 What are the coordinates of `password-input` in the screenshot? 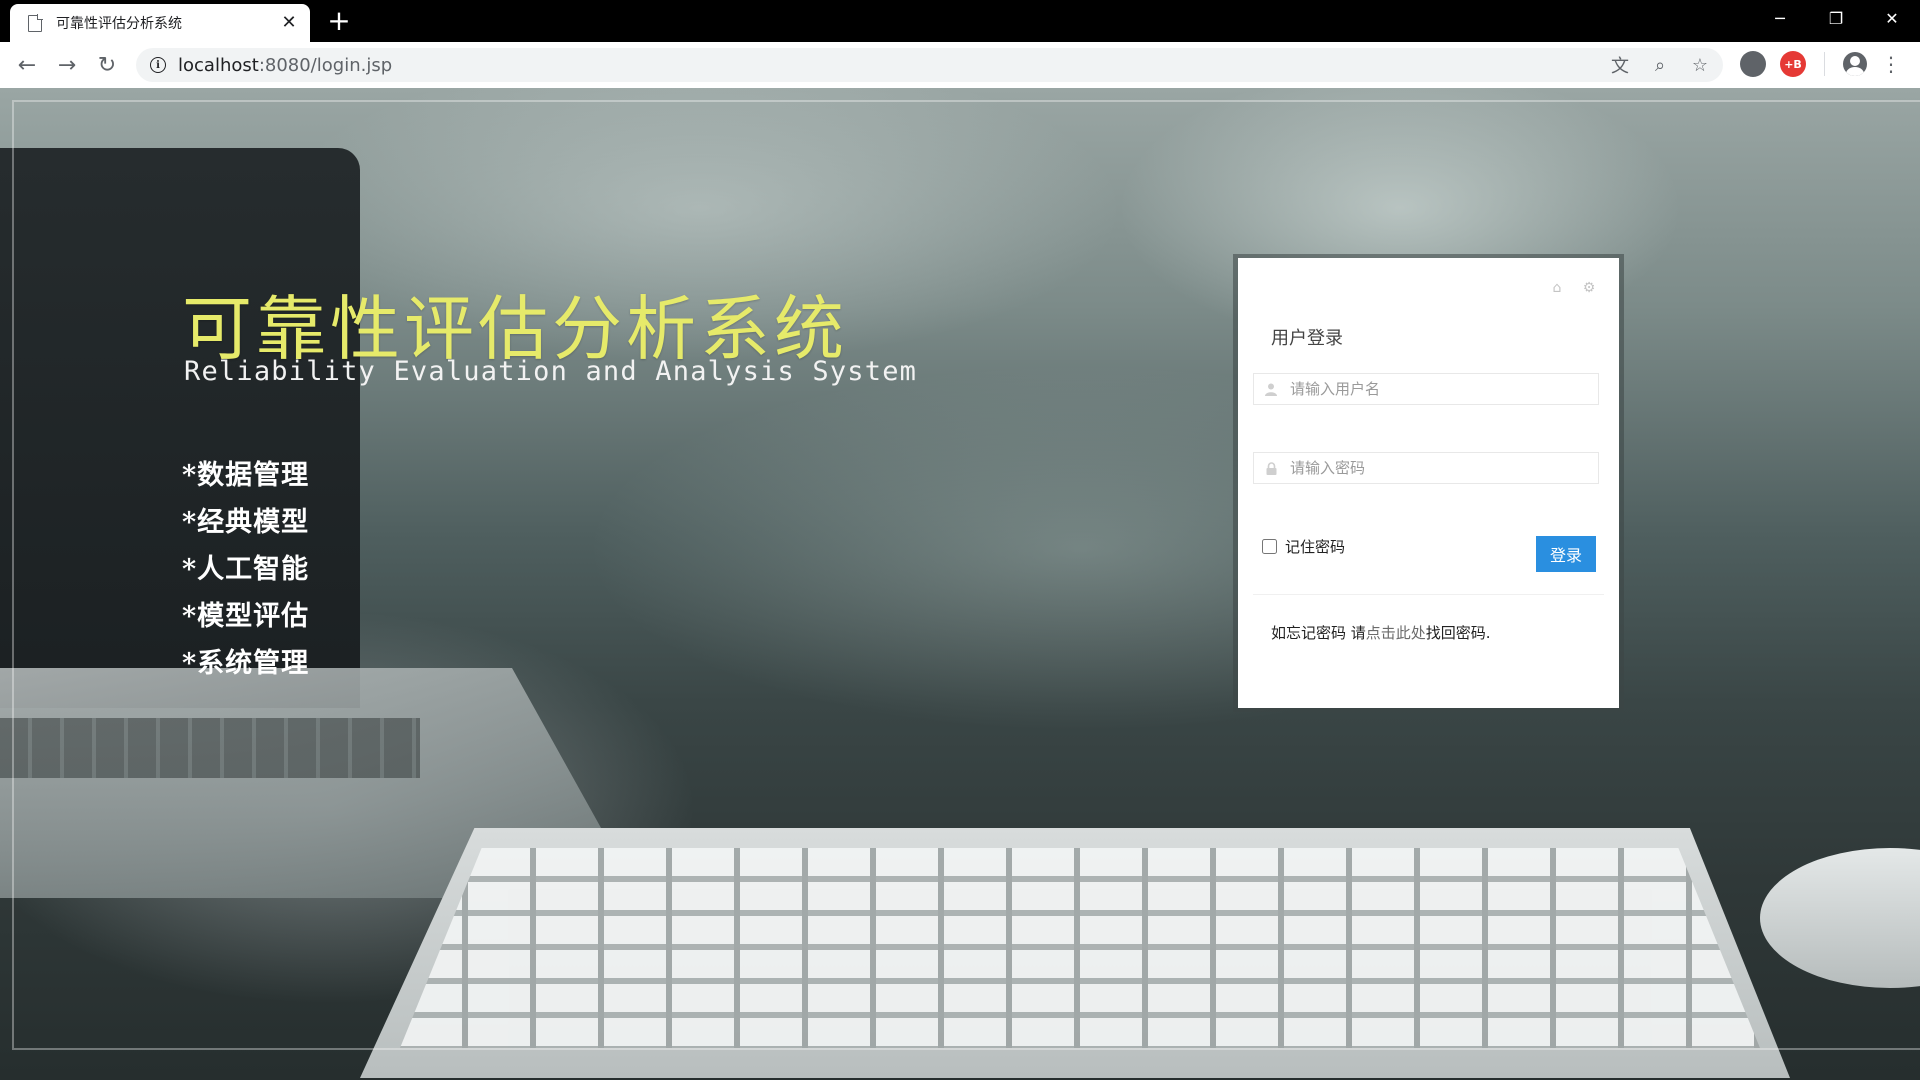 It's located at (1441, 468).